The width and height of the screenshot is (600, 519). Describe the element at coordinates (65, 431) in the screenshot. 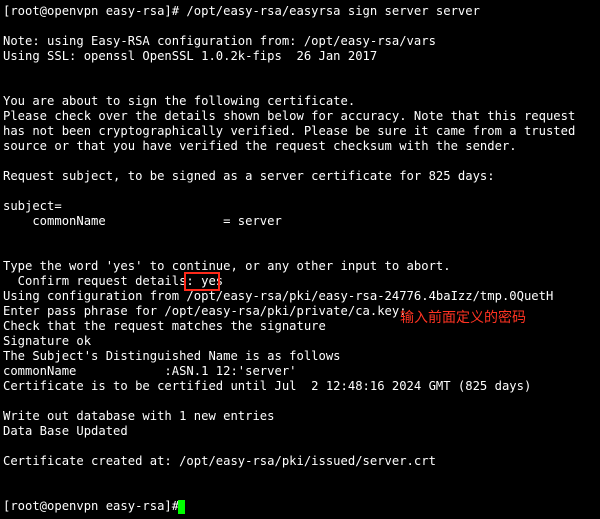

I see `terminal-line: Data Base Updated` at that location.